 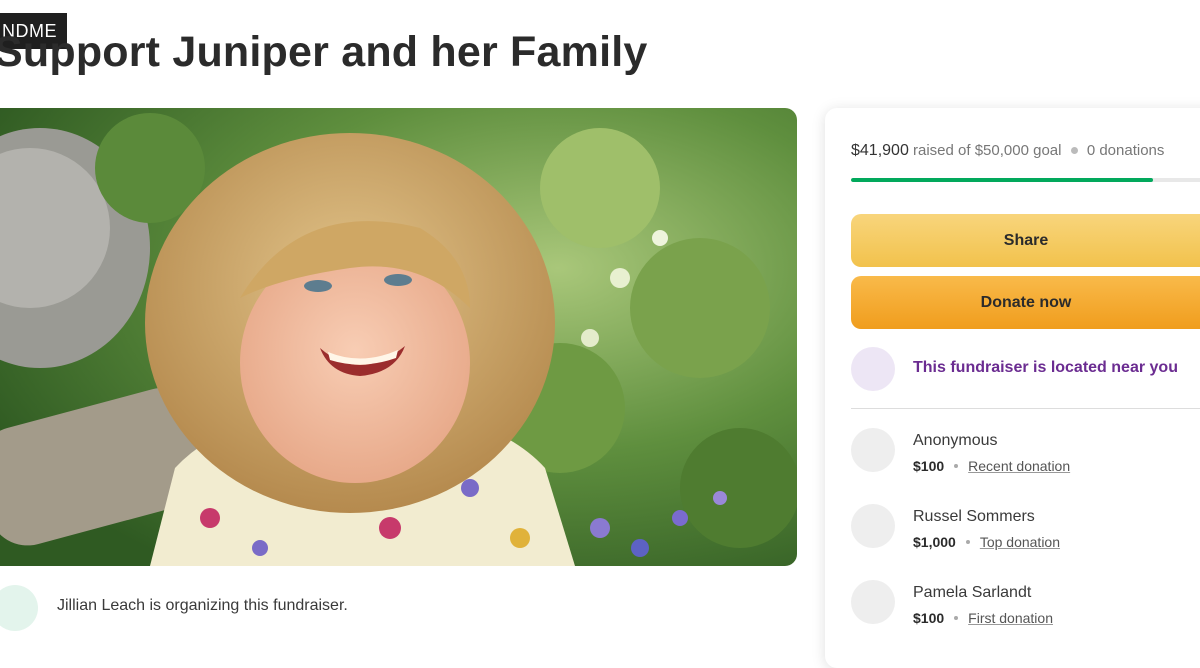 What do you see at coordinates (1002, 180) in the screenshot?
I see `progress-bar-fill` at bounding box center [1002, 180].